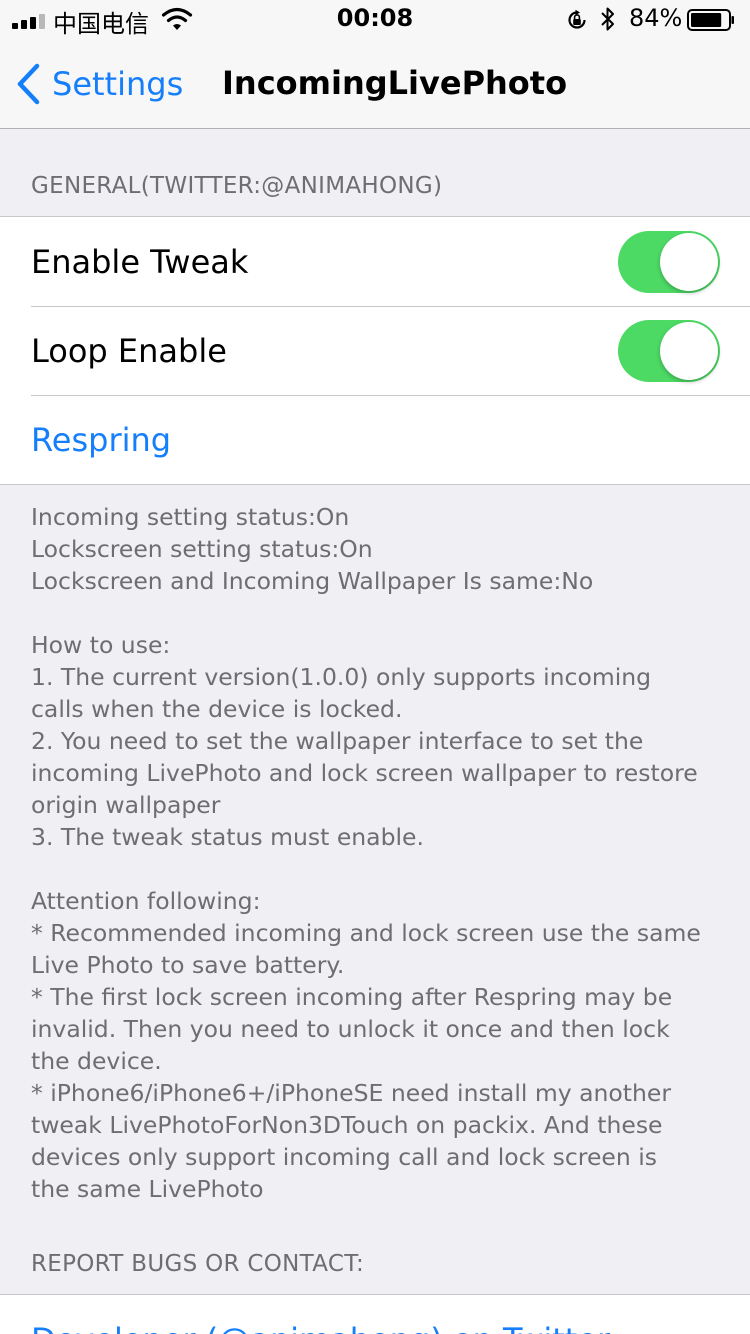 The width and height of the screenshot is (750, 1334). What do you see at coordinates (375, 439) in the screenshot?
I see `respring-cell: Respring` at bounding box center [375, 439].